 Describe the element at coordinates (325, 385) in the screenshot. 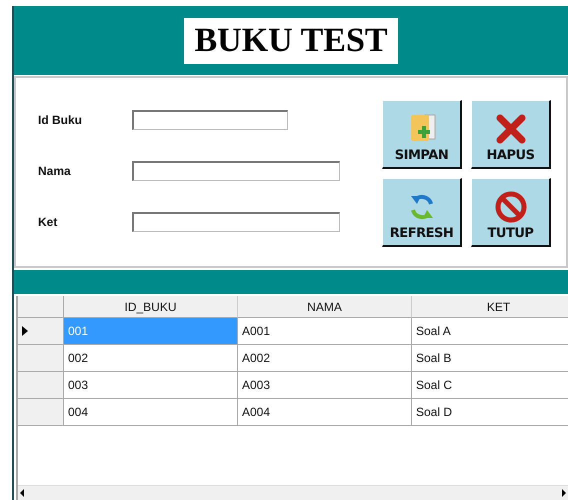

I see `table-cell: A003` at that location.